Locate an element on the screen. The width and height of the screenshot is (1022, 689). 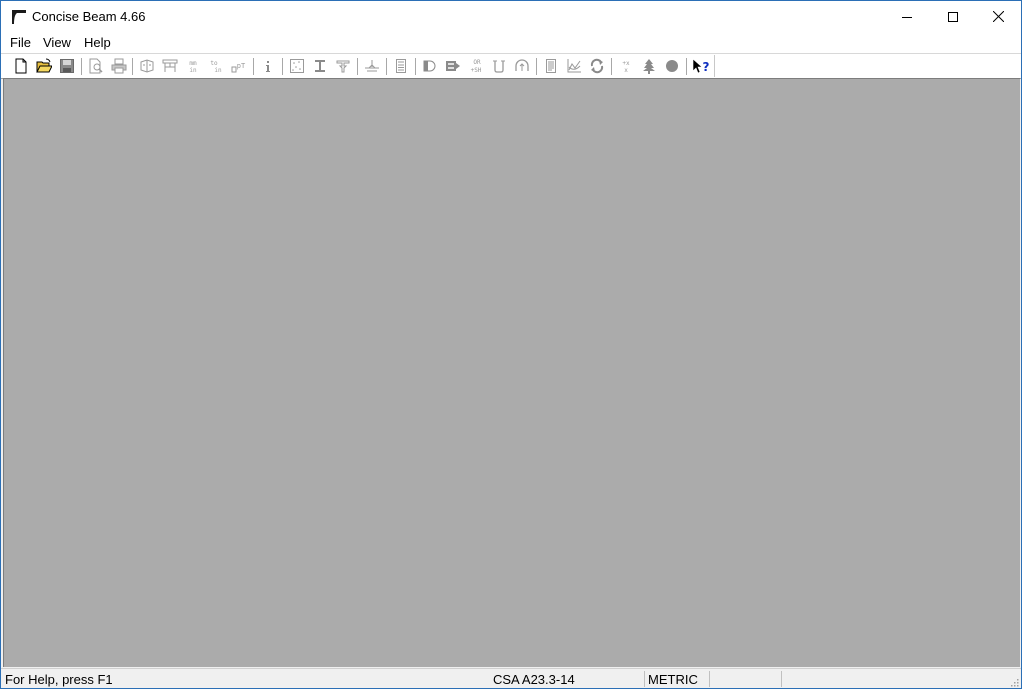
or-sh-button: OR +SH is located at coordinates (476, 66).